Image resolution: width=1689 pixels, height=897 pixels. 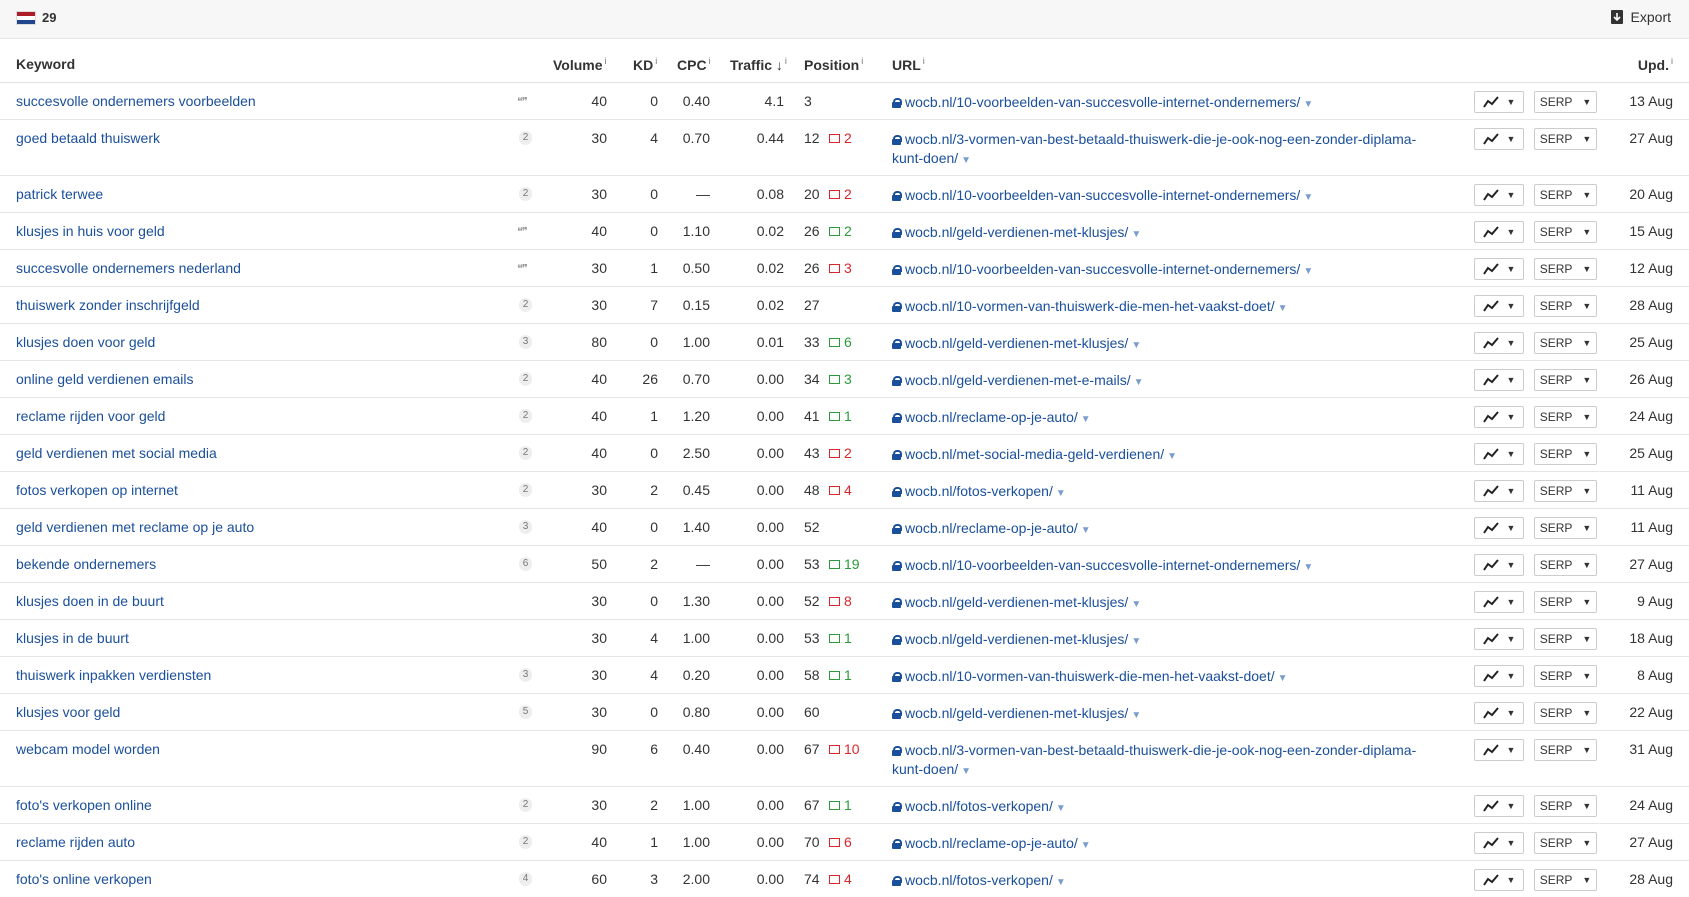 I want to click on keyword-link: fotos verkopen op internet, so click(x=97, y=490).